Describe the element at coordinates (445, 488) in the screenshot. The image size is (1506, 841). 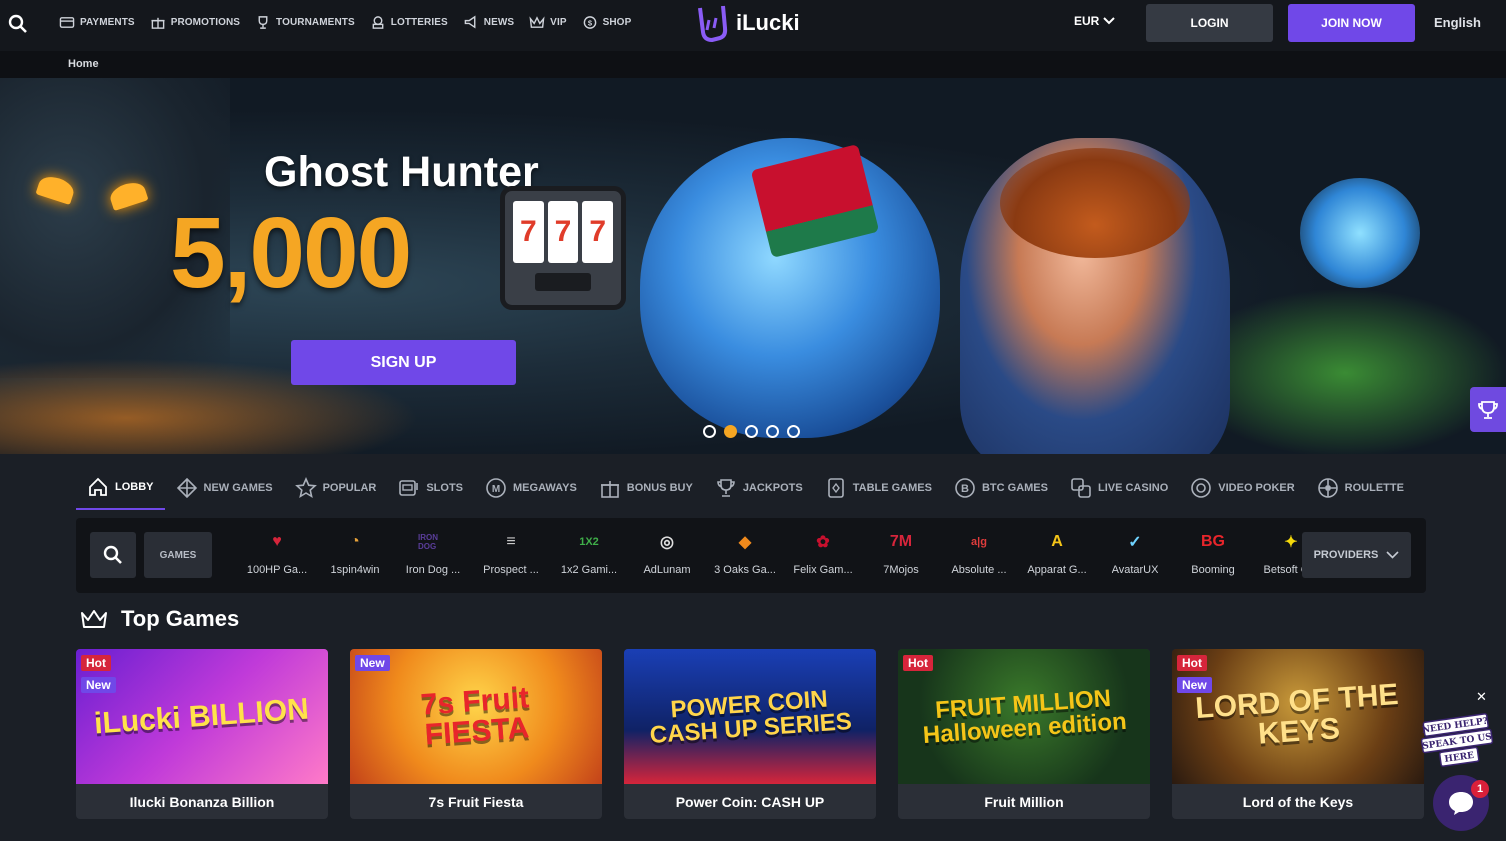
I see `tab-label: SLOTS` at that location.